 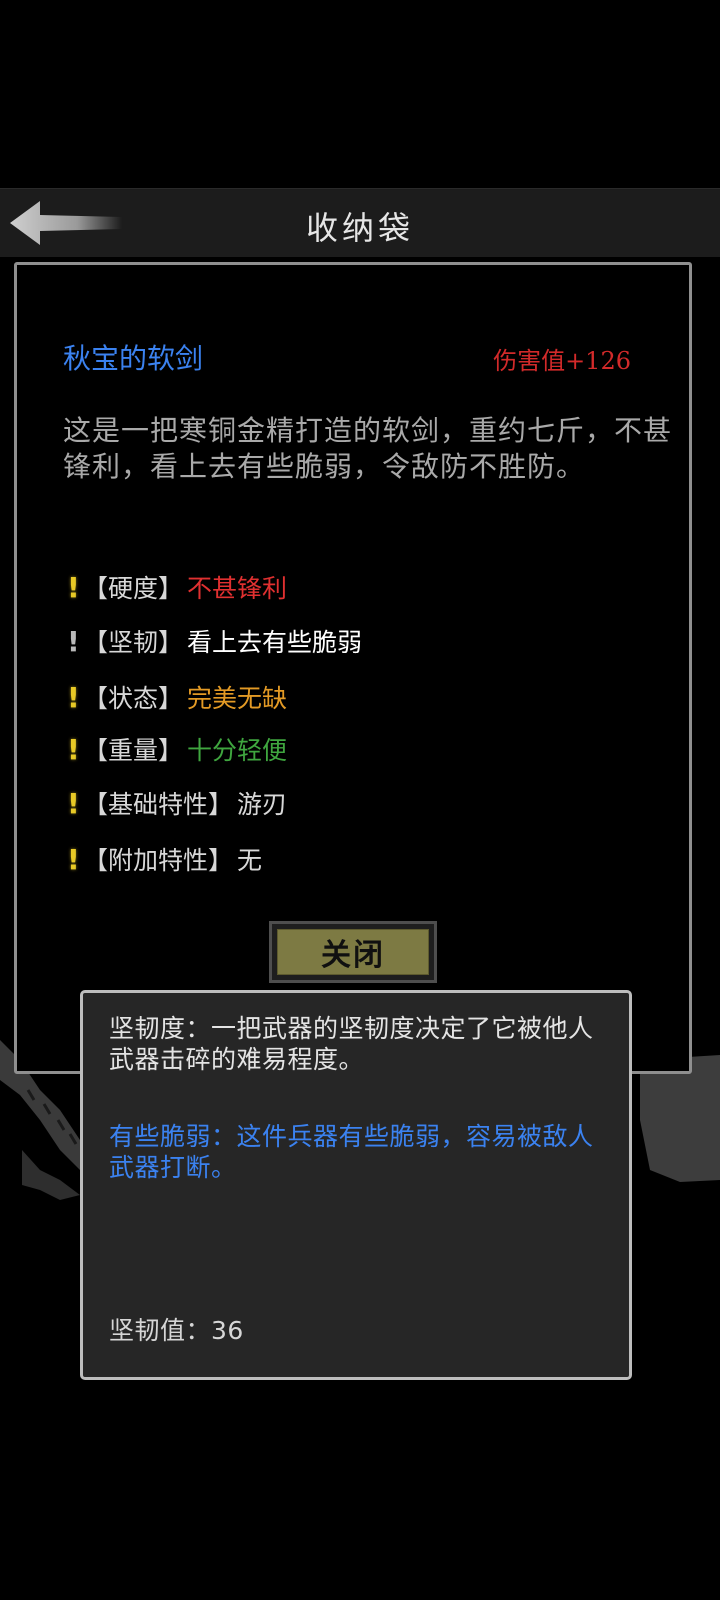 I want to click on tooltip-value: 坚韧值：36, so click(x=176, y=1330).